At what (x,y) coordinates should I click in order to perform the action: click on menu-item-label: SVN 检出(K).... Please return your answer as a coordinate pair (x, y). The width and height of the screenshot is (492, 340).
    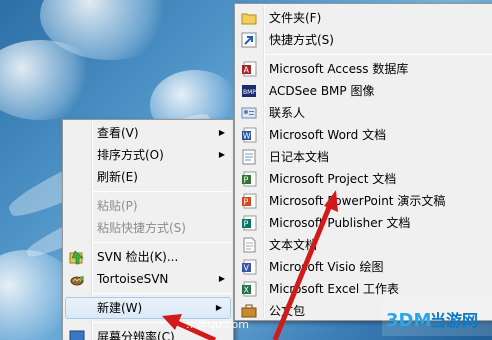
    Looking at the image, I should click on (138, 257).